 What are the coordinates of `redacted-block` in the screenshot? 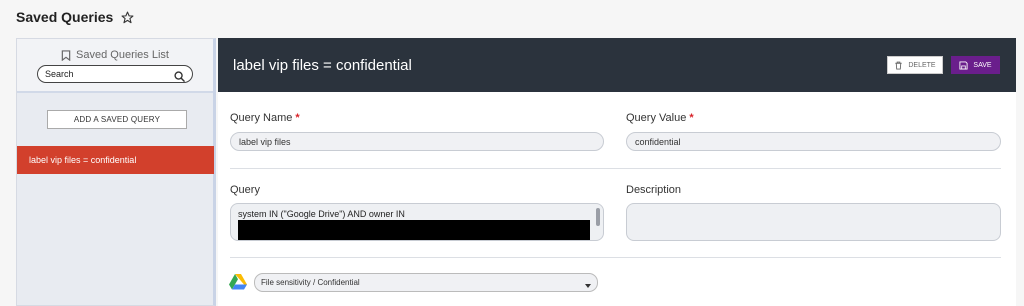 It's located at (414, 230).